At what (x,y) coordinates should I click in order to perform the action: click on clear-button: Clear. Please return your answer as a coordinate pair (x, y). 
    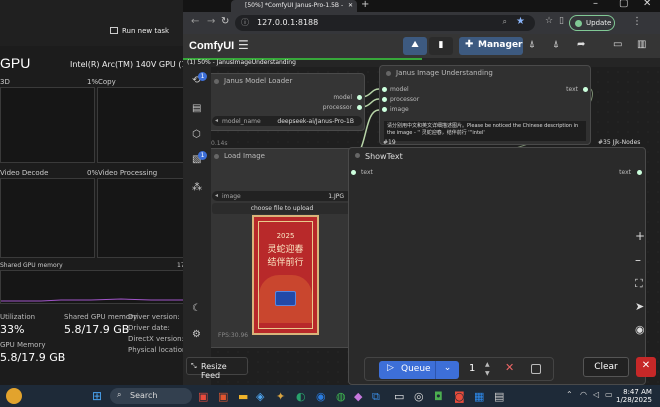
    Looking at the image, I should click on (606, 367).